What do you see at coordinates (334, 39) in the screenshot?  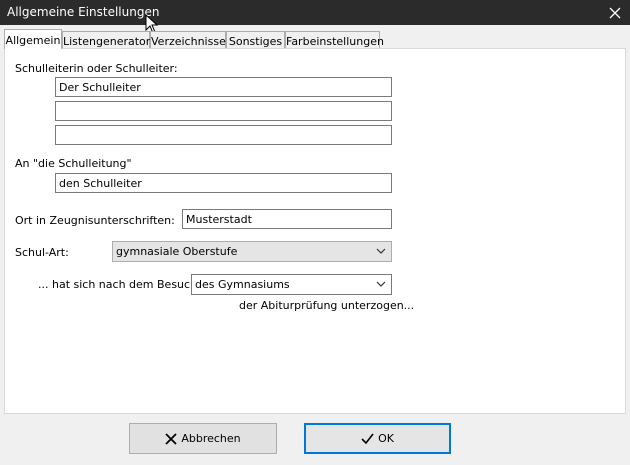 I see `tab-farbeinstellungen: Farbeinstellungen` at bounding box center [334, 39].